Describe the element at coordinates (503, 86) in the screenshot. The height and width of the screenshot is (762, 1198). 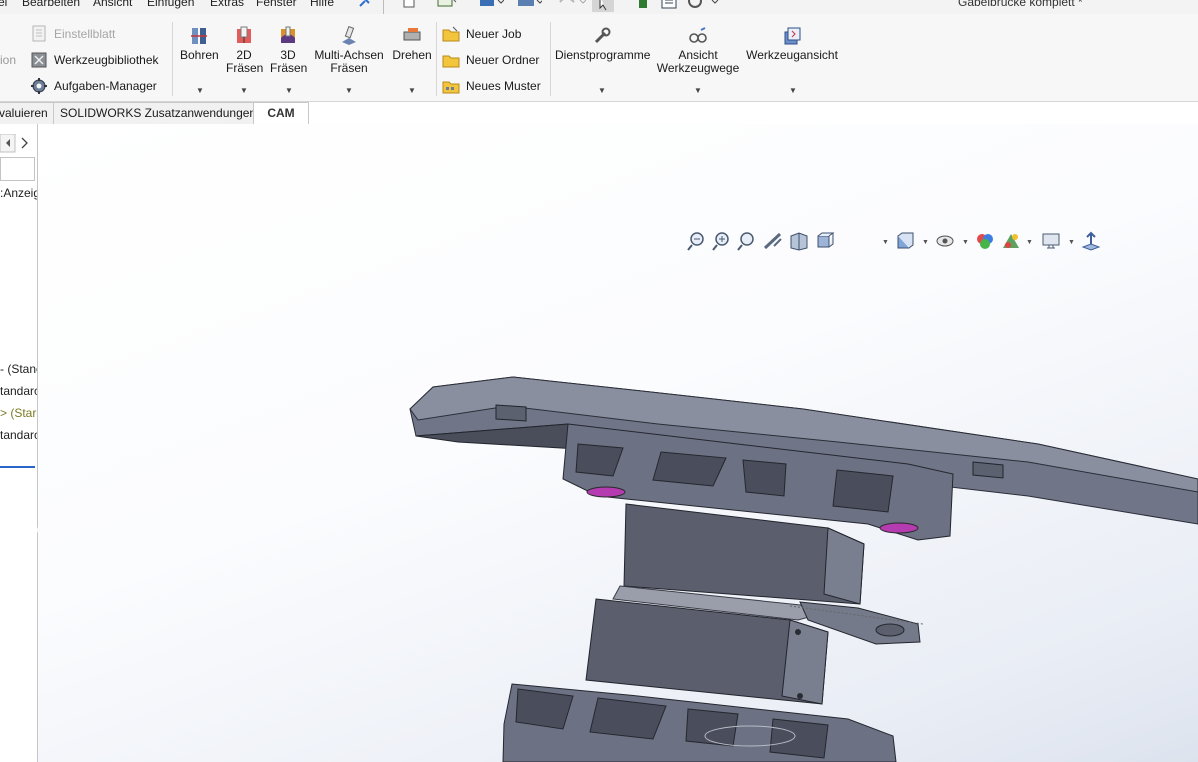
I see `neues-muster-label: Neues Muster` at that location.